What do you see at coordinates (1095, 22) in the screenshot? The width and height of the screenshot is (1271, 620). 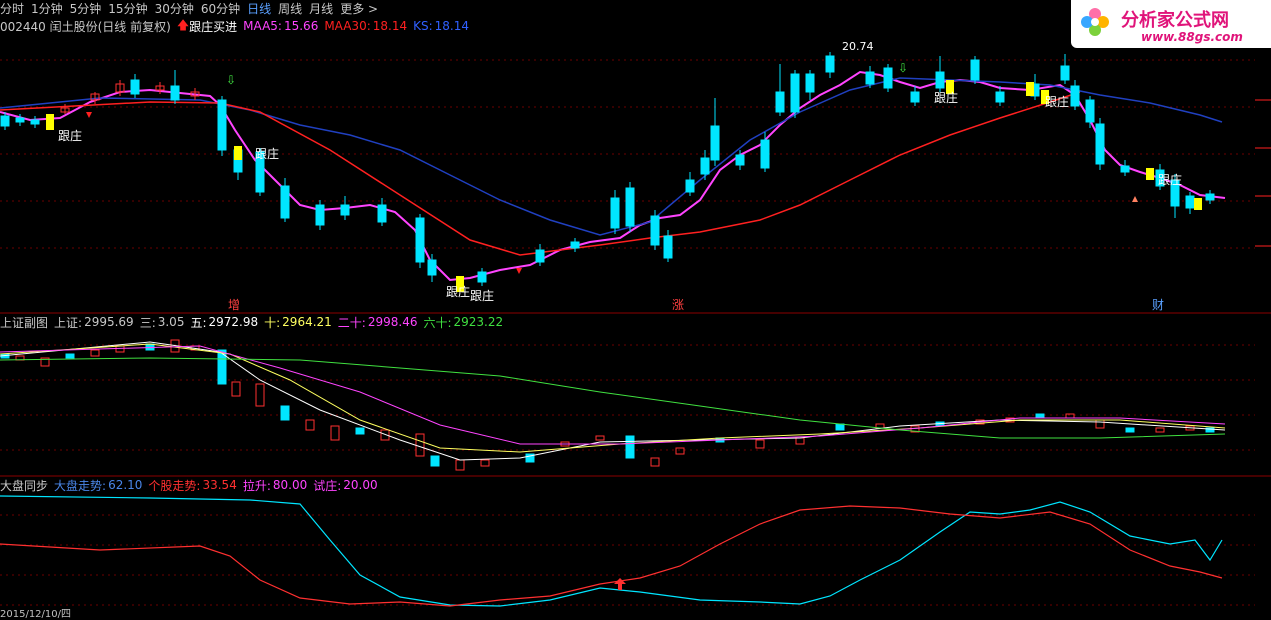 I see `flower-logo-icon` at bounding box center [1095, 22].